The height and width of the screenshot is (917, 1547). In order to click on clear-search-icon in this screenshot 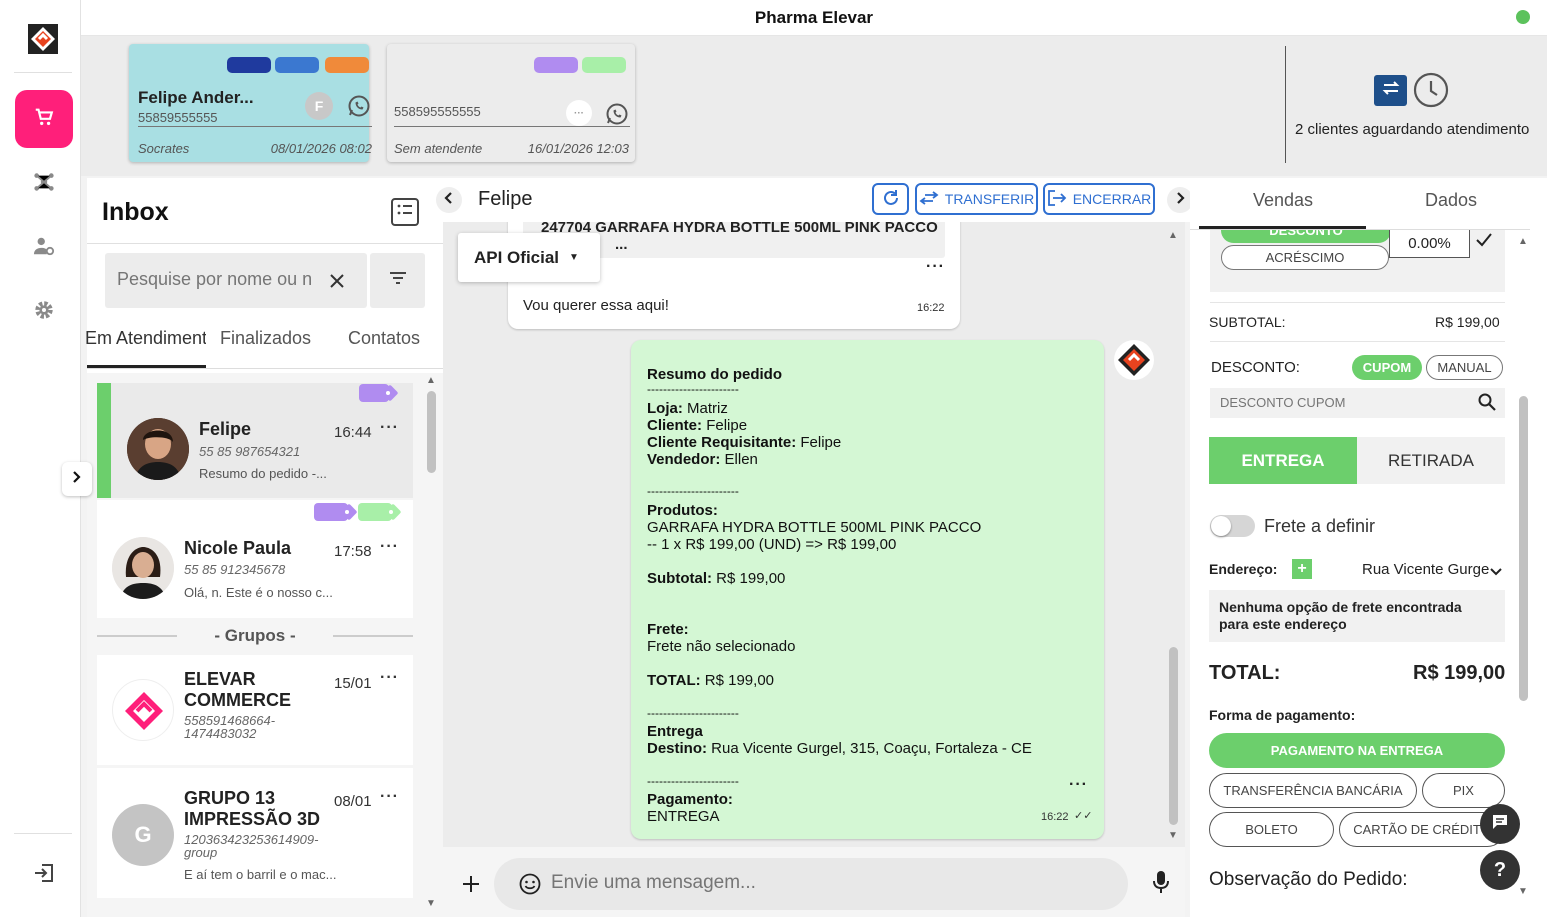, I will do `click(337, 281)`.